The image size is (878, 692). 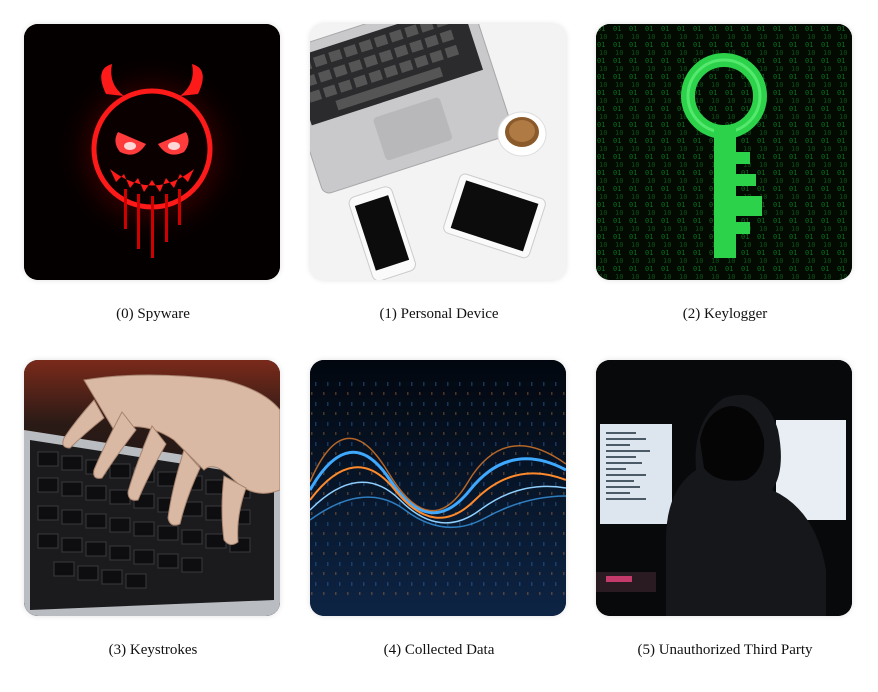 I want to click on unauthorized-third-party-image, so click(x=724, y=488).